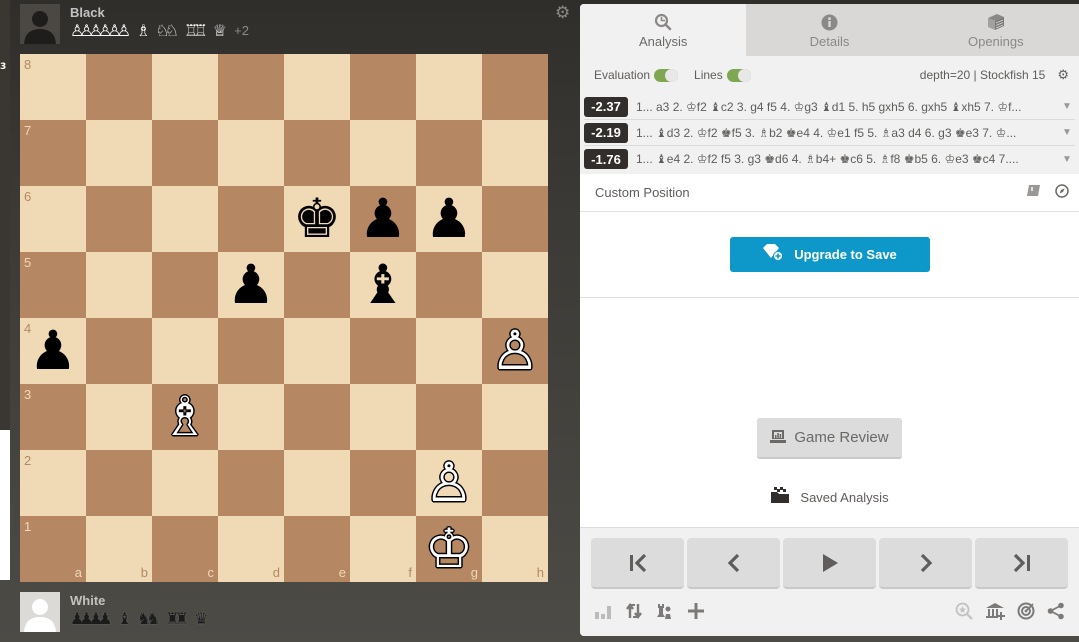  I want to click on square-e2, so click(317, 483).